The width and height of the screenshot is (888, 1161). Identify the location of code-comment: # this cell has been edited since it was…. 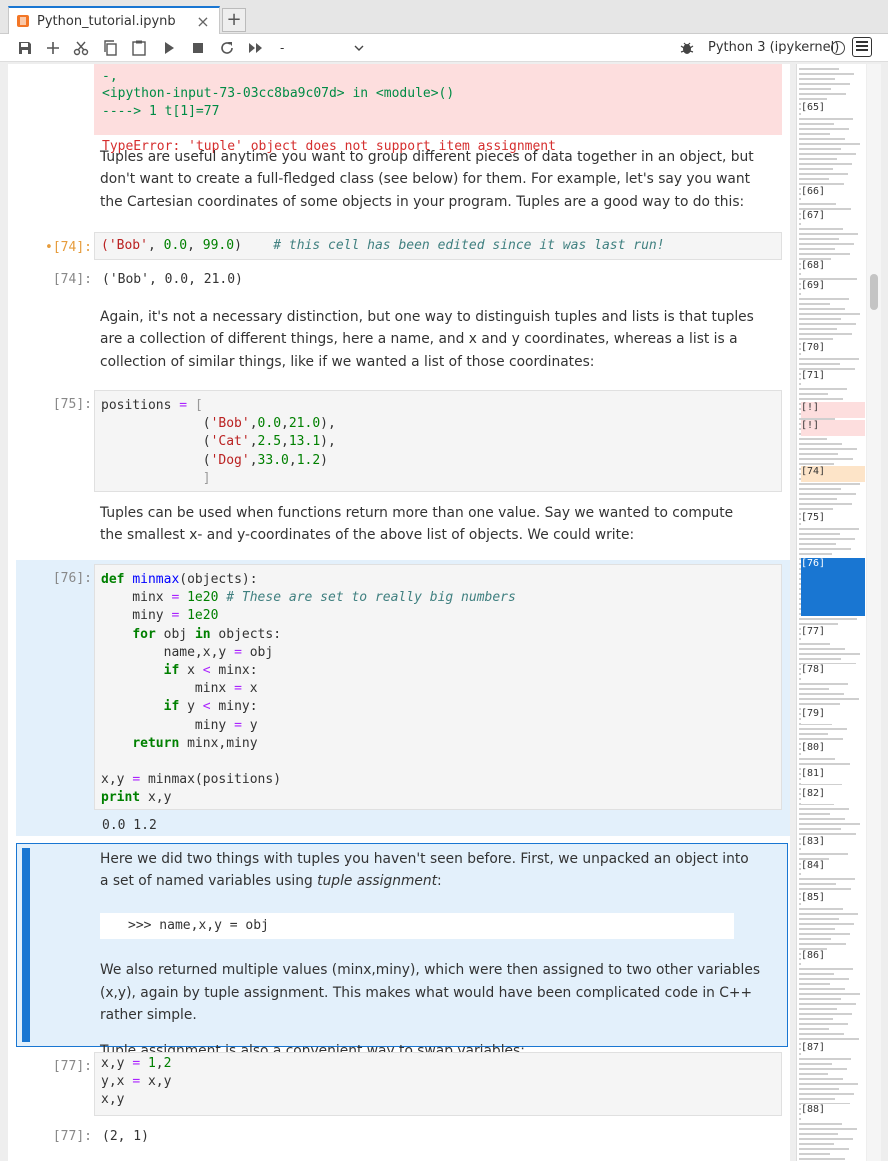
(469, 245).